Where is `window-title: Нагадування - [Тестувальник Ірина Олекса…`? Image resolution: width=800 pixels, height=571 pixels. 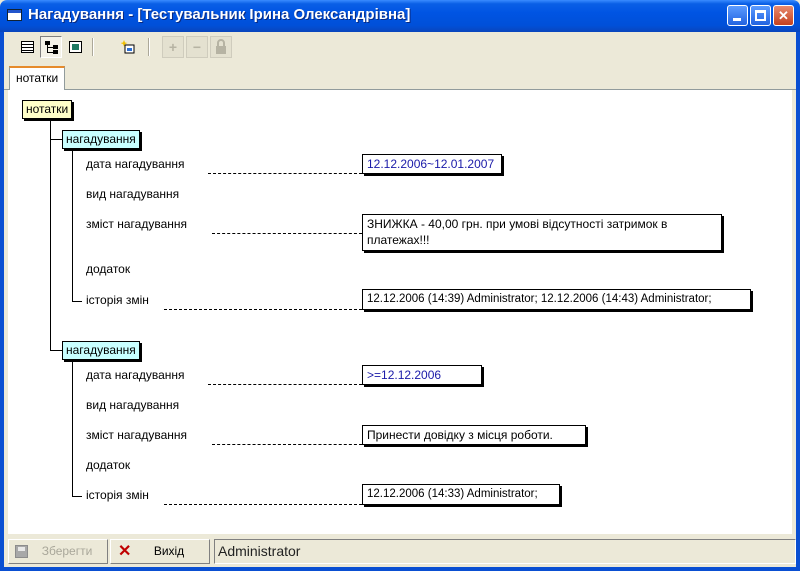
window-title: Нагадування - [Тестувальник Ірина Олекса… is located at coordinates (219, 14).